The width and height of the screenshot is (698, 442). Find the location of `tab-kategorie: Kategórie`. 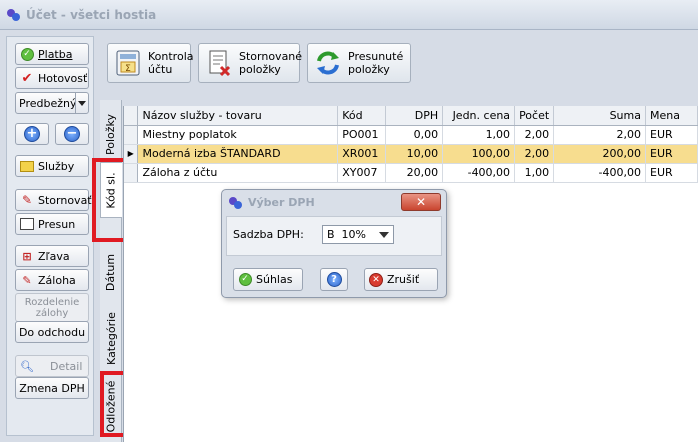

tab-kategorie: Kategórie is located at coordinates (111, 338).